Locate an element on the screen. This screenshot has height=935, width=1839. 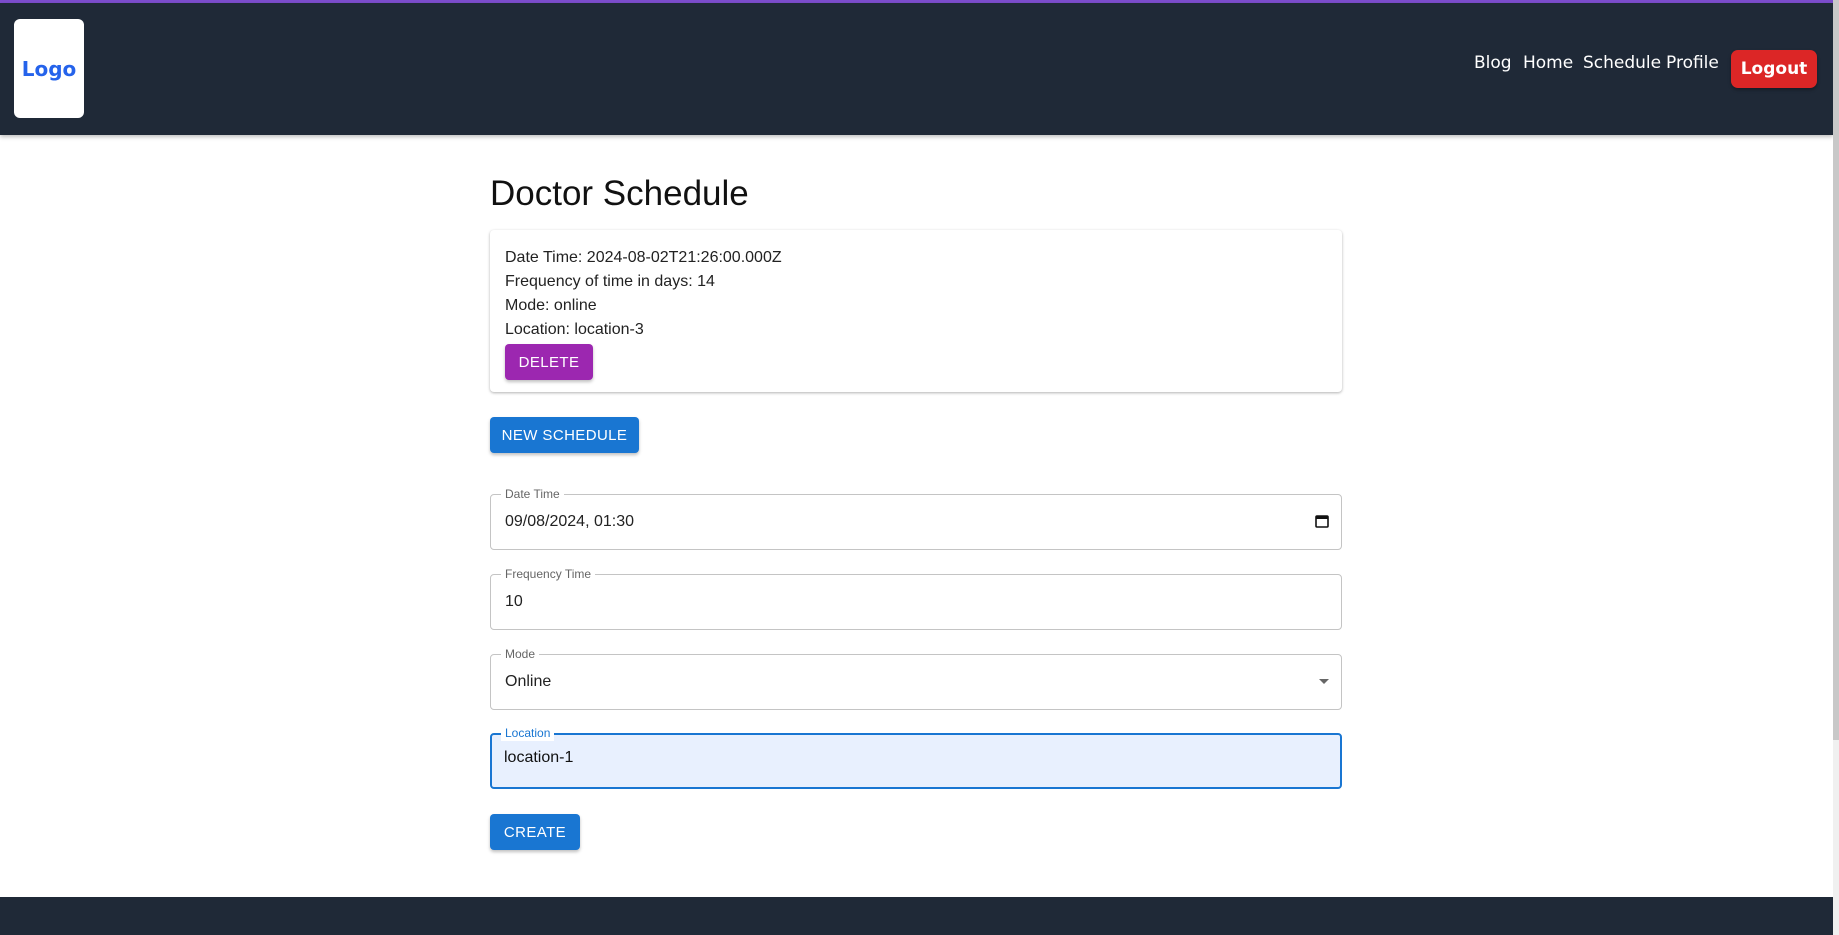
frequency-time-label: Frequency Time is located at coordinates (548, 574).